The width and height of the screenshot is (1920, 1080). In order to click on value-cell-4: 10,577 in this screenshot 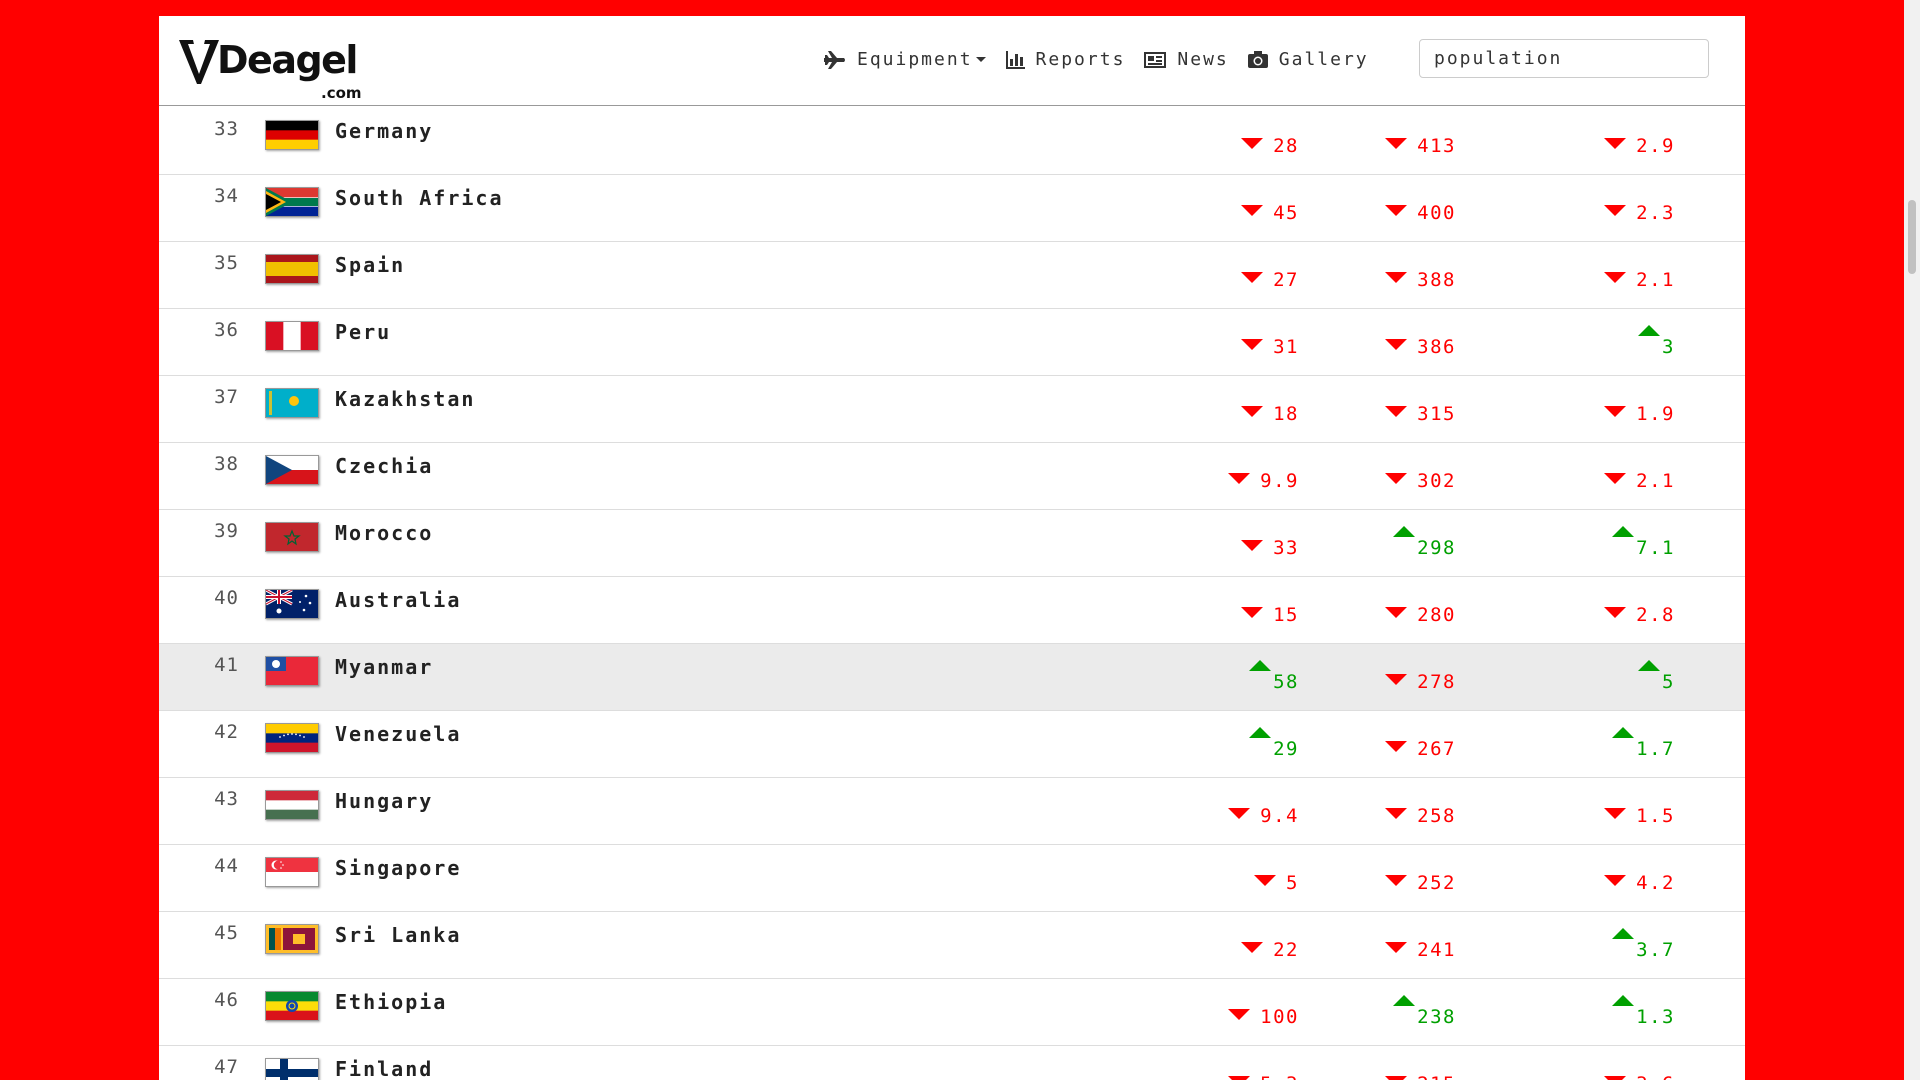, I will do `click(1652, 947)`.